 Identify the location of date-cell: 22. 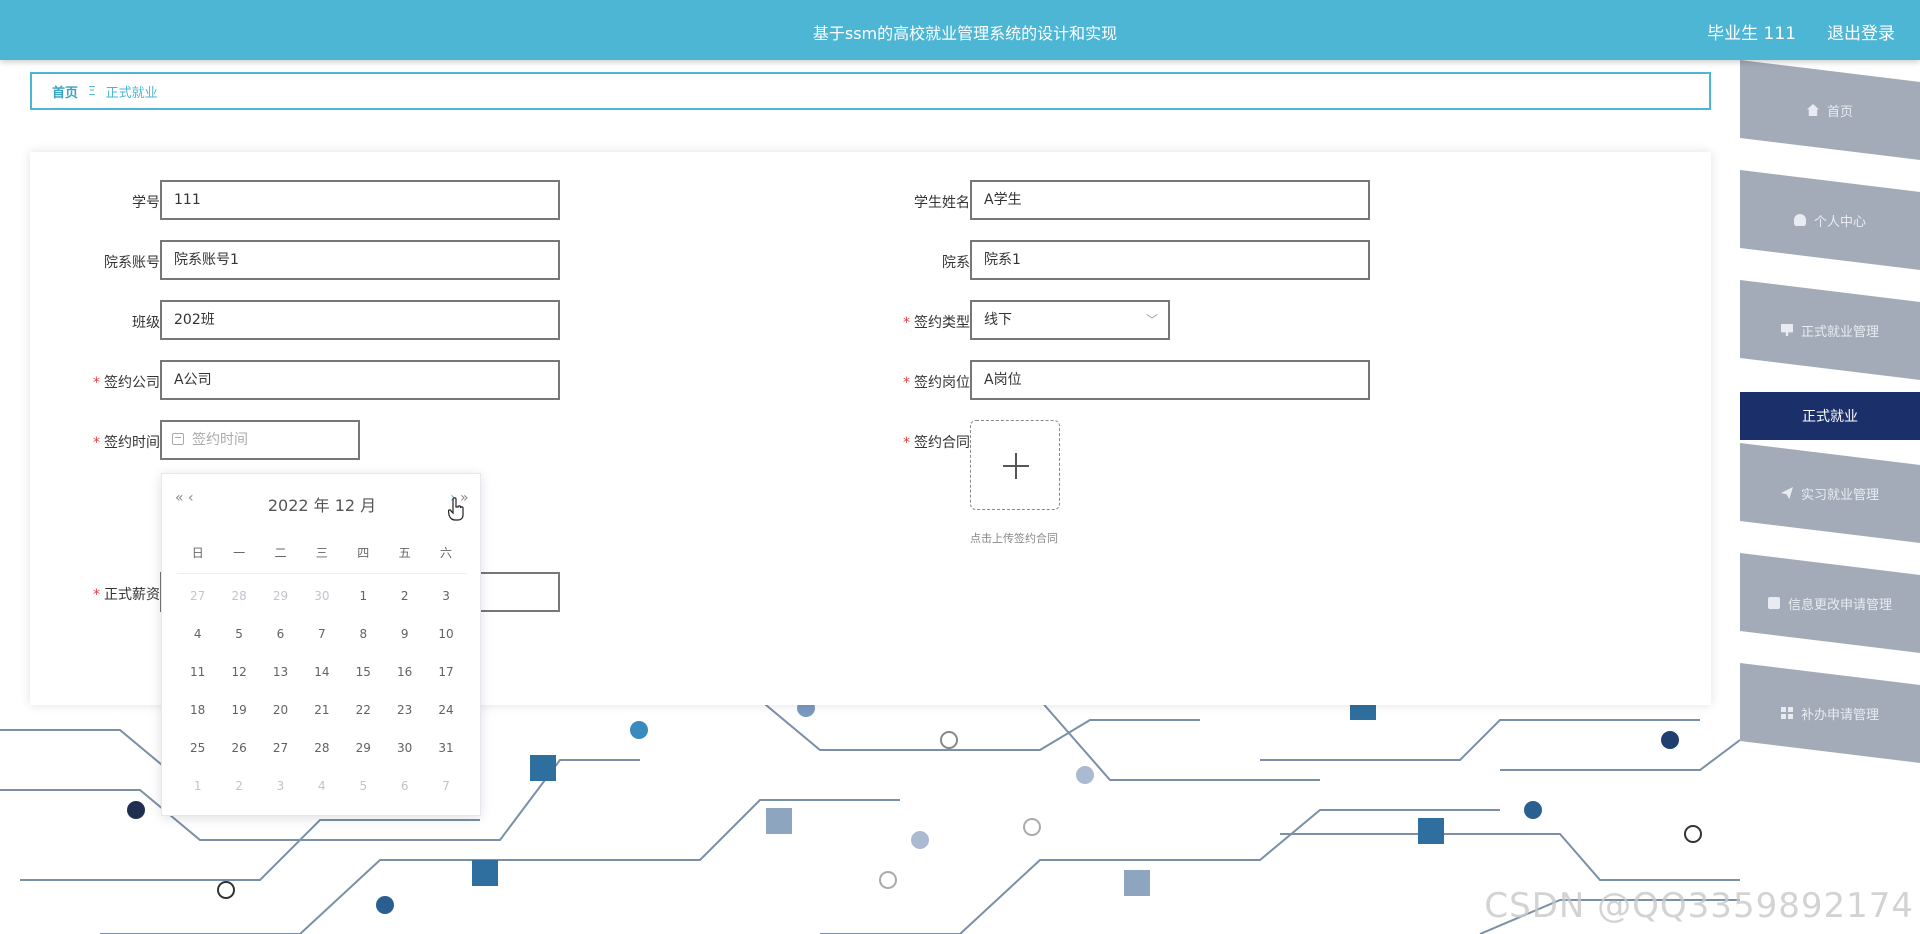
(363, 717).